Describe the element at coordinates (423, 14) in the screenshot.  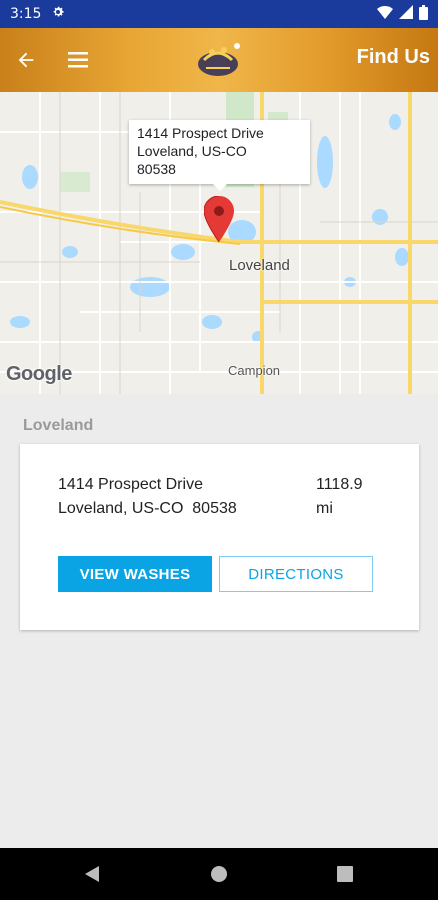
I see `battery-icon` at that location.